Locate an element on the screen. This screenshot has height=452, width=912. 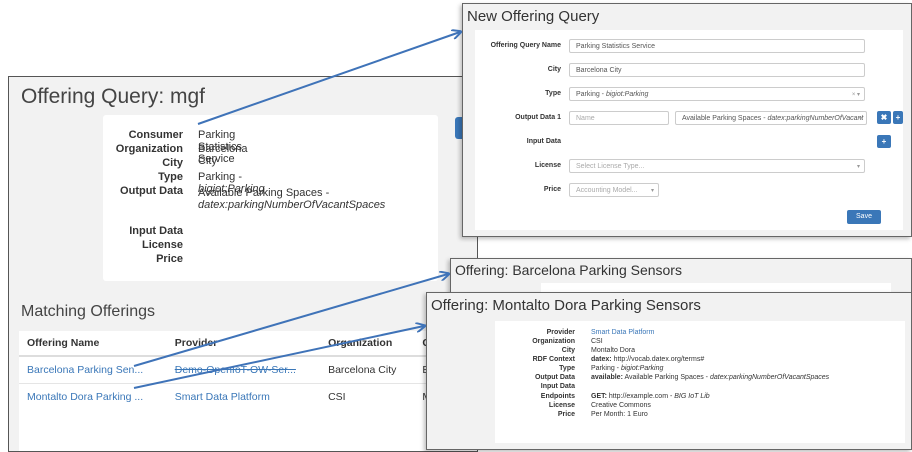
output-data-label: Output Data 1 is located at coordinates (538, 117).